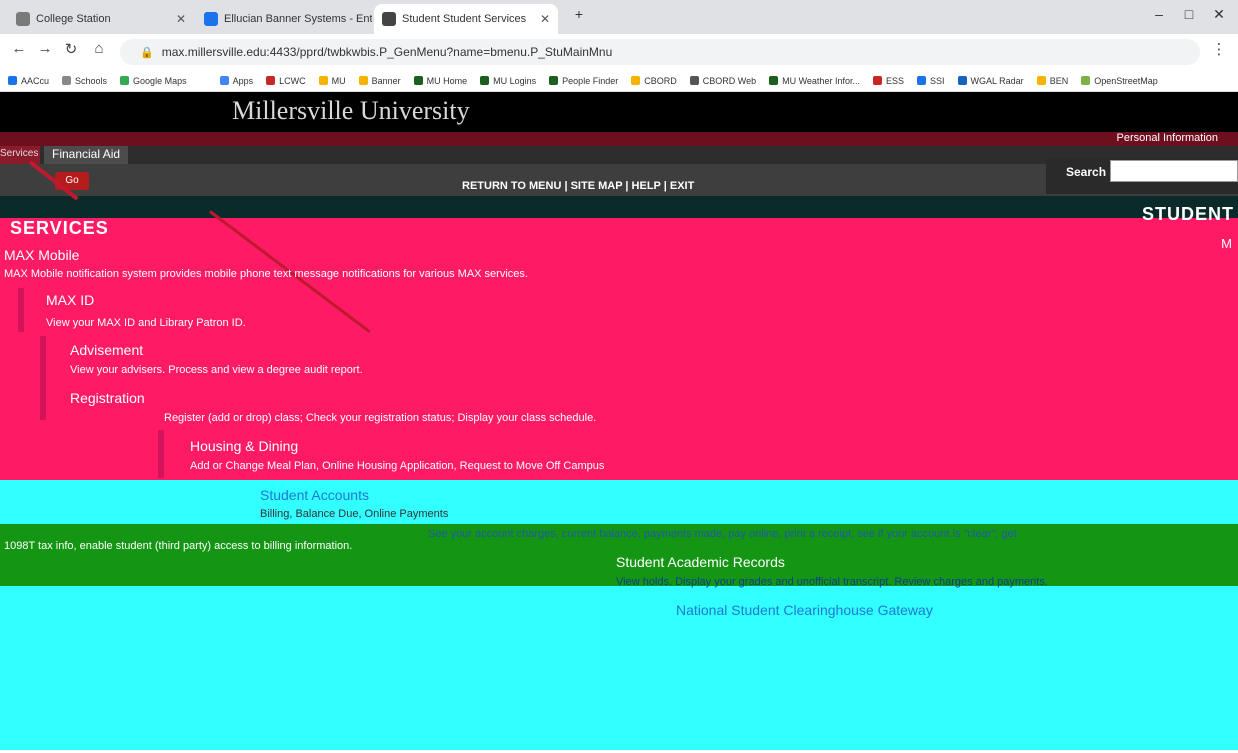 This screenshot has height=753, width=1238. What do you see at coordinates (1174, 171) in the screenshot?
I see `search-input` at bounding box center [1174, 171].